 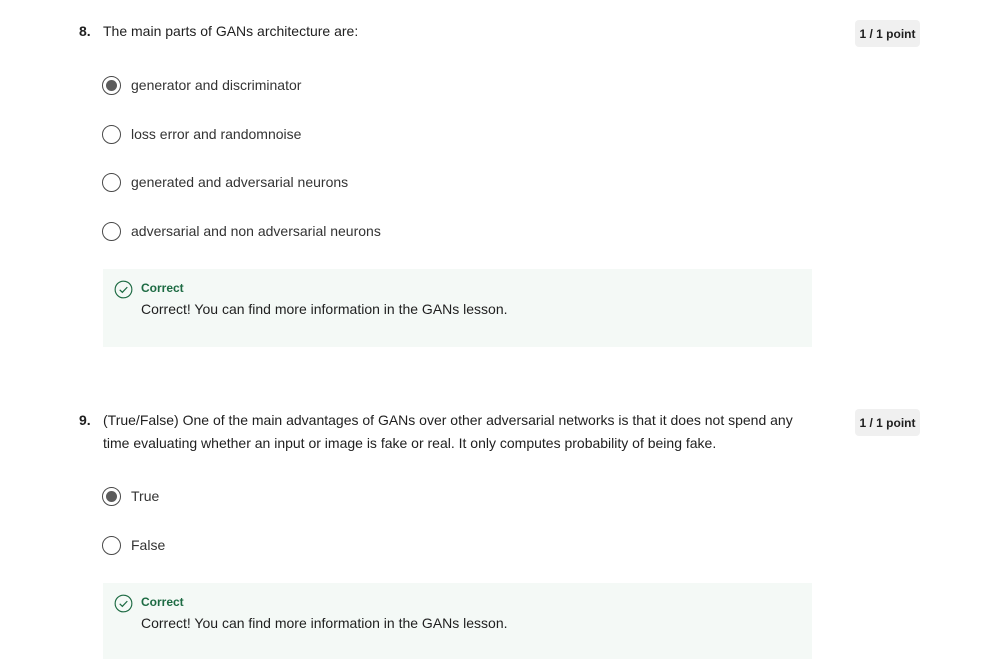 What do you see at coordinates (85, 31) in the screenshot?
I see `question-number: 8.` at bounding box center [85, 31].